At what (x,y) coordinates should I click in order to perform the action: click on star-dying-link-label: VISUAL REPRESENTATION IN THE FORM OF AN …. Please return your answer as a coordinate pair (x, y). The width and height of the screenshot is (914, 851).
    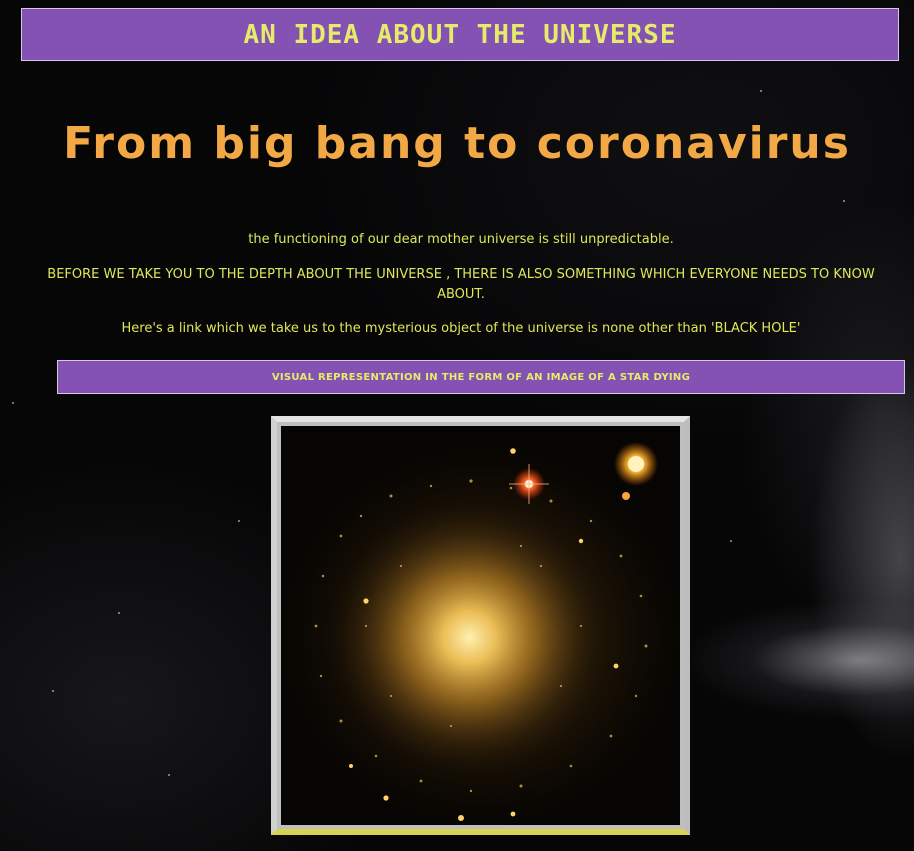
    Looking at the image, I should click on (481, 377).